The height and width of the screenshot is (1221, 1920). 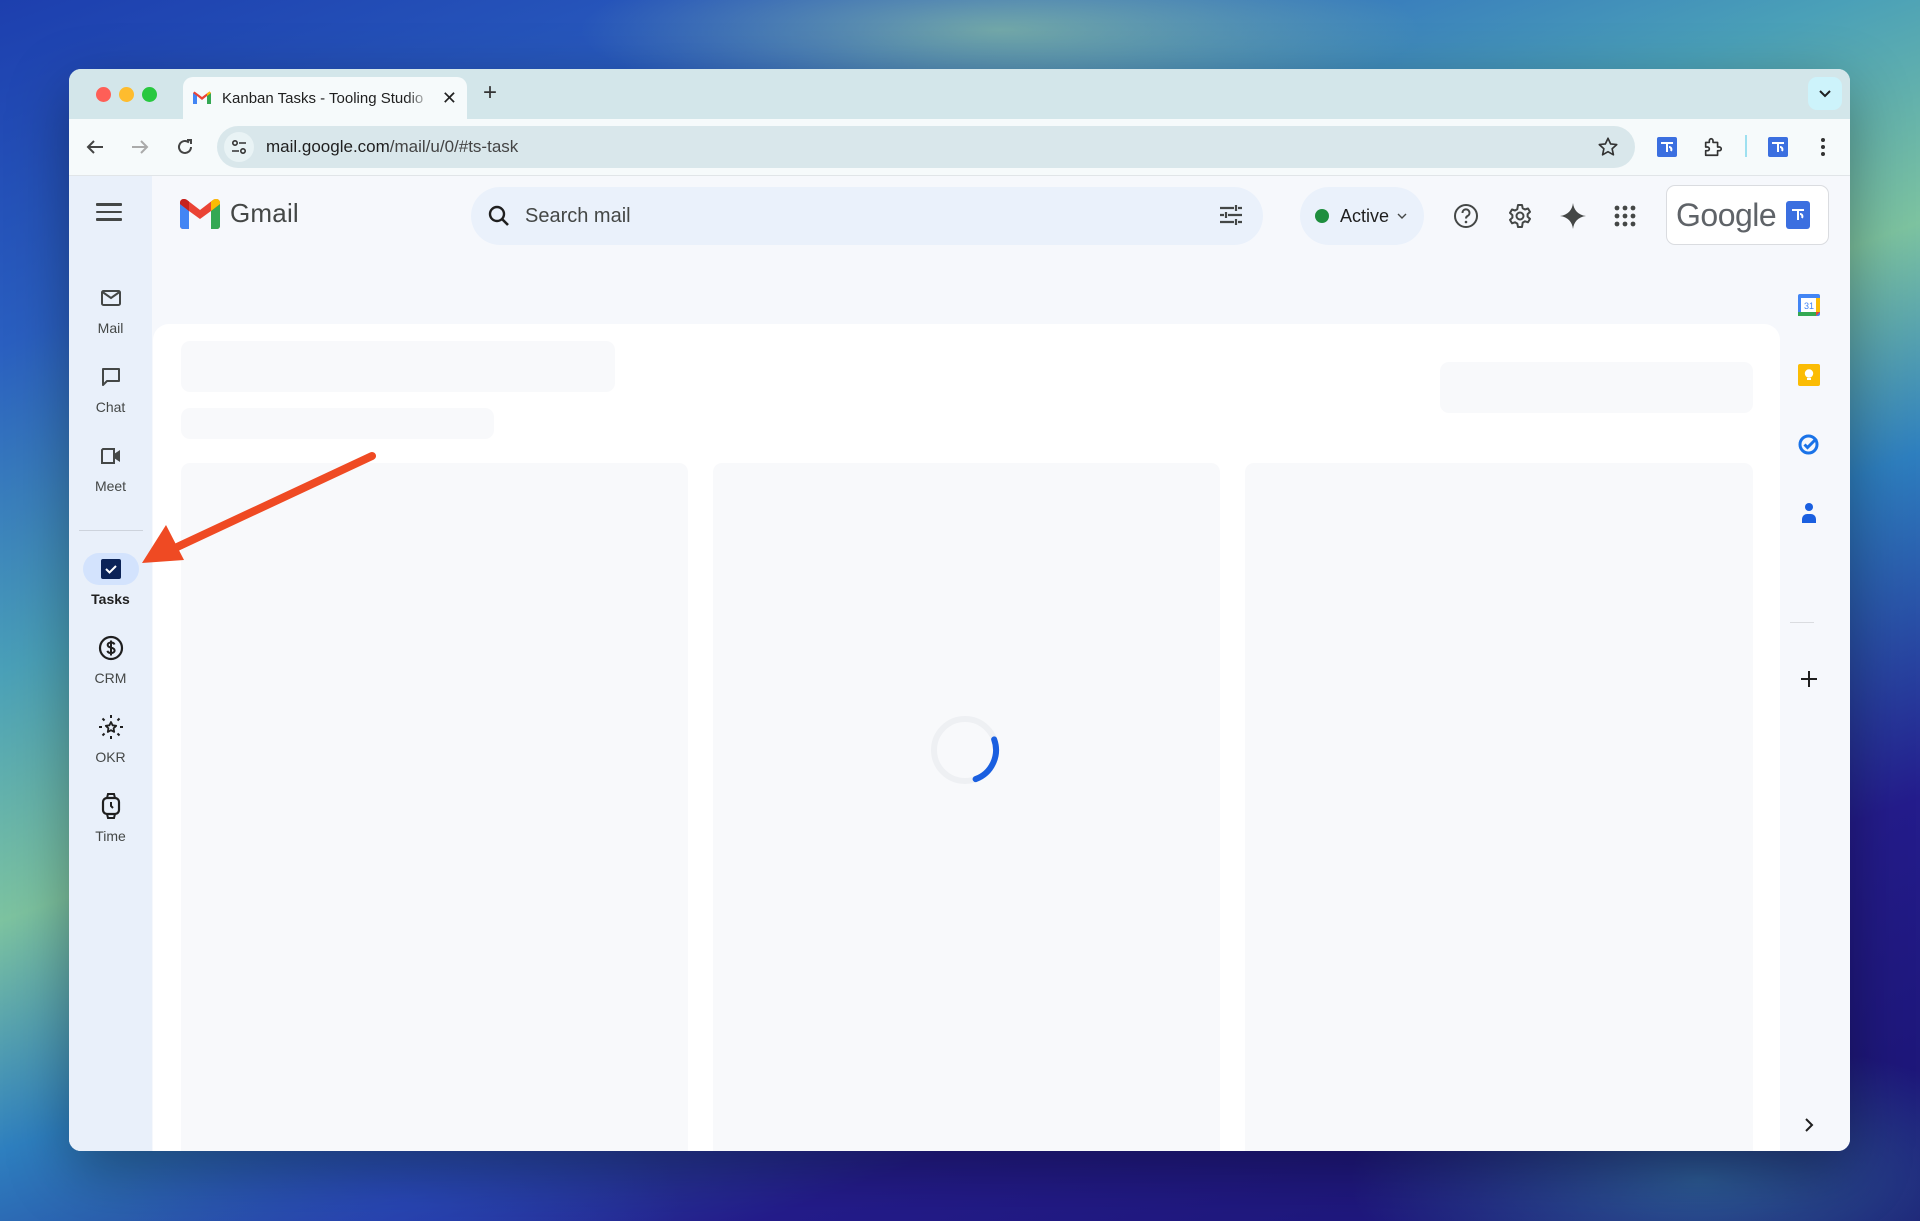 I want to click on status-dropdown: Active, so click(x=1362, y=216).